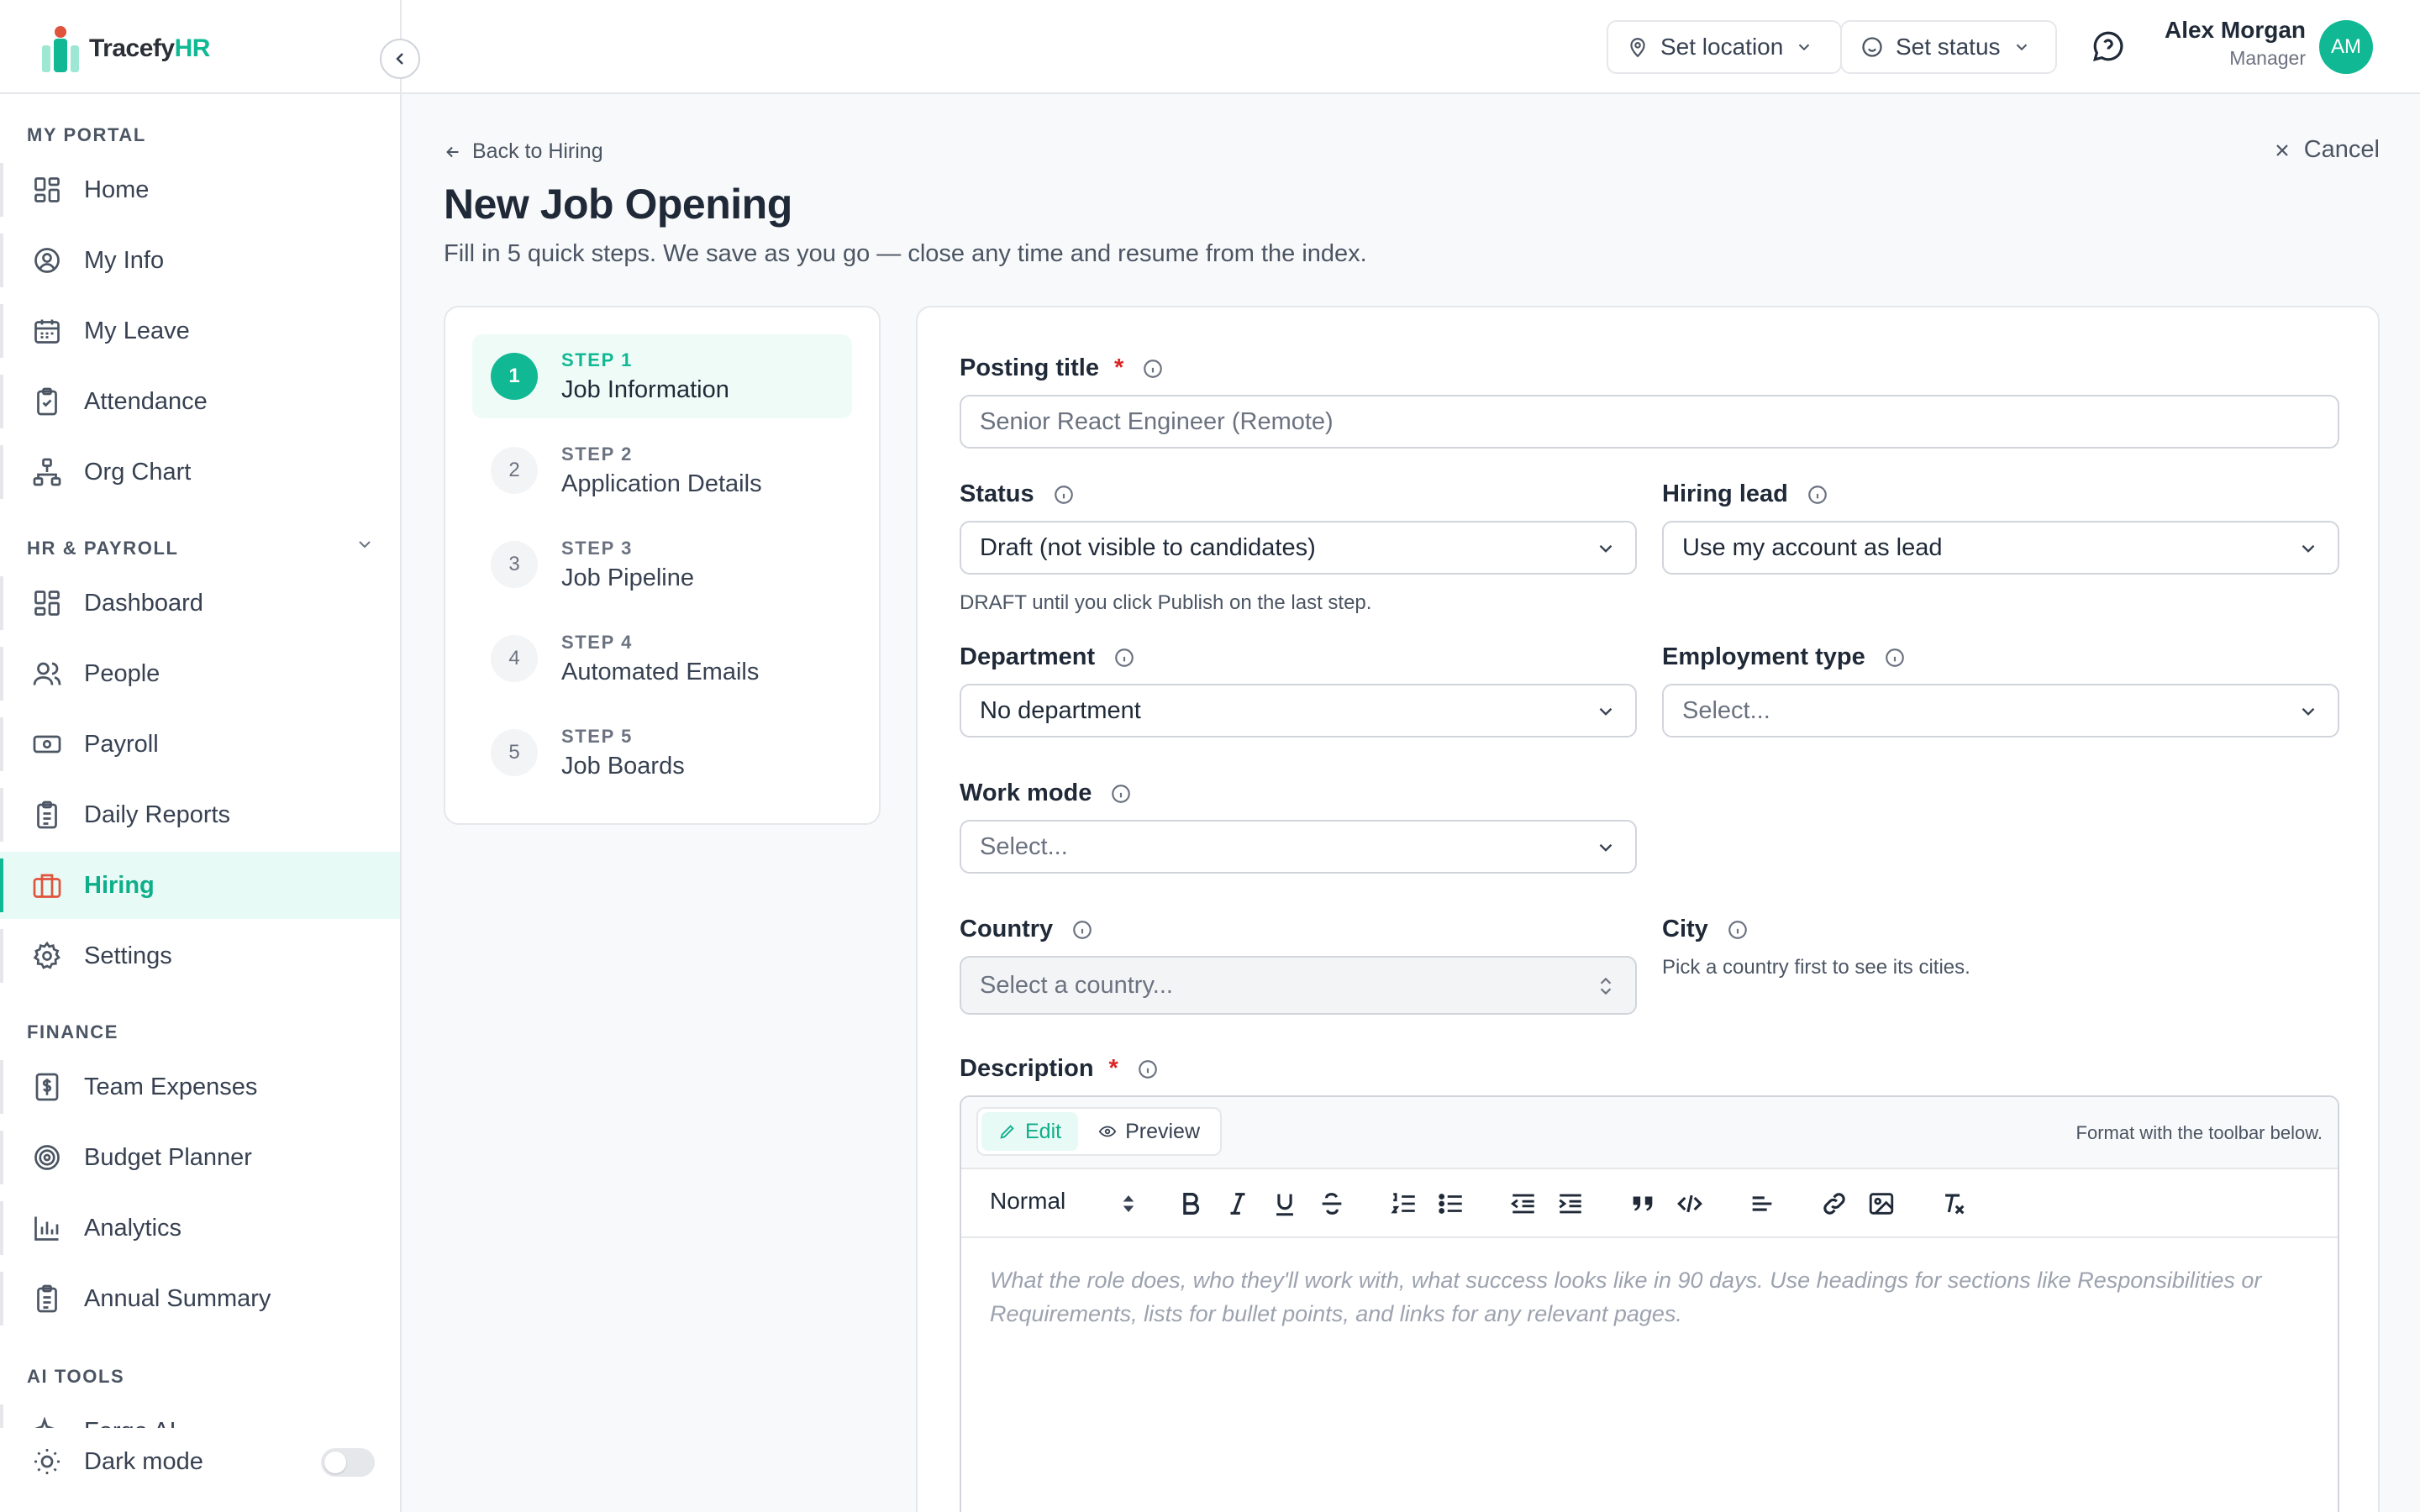  Describe the element at coordinates (1881, 1203) in the screenshot. I see `image-icon` at that location.